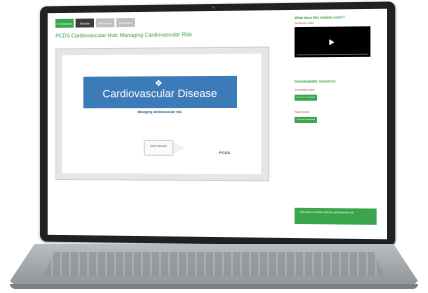 The height and width of the screenshot is (293, 428). I want to click on keyboard, so click(214, 264).